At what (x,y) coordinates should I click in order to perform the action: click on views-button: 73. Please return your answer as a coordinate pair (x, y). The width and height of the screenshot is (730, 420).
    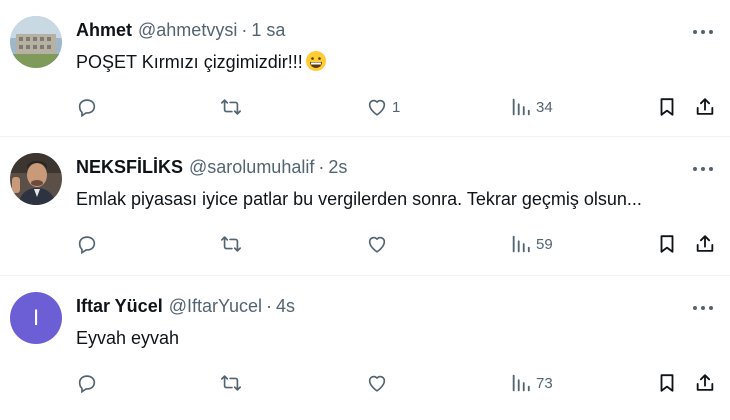
    Looking at the image, I should click on (531, 383).